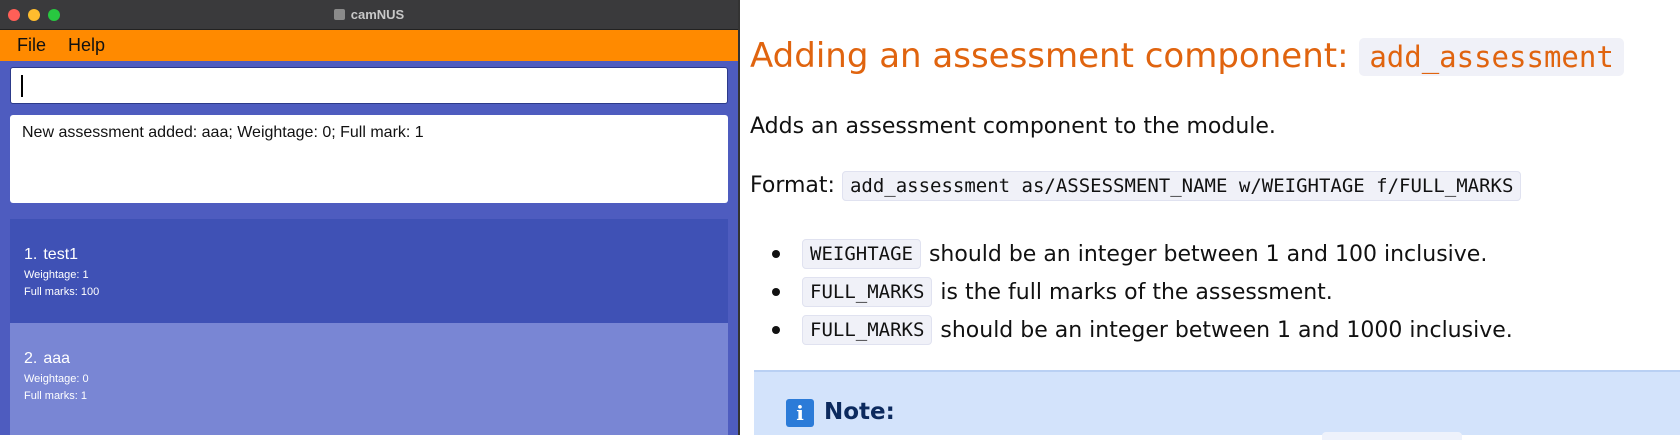 Image resolution: width=1680 pixels, height=440 pixels. I want to click on window-title-text: camNUS, so click(377, 14).